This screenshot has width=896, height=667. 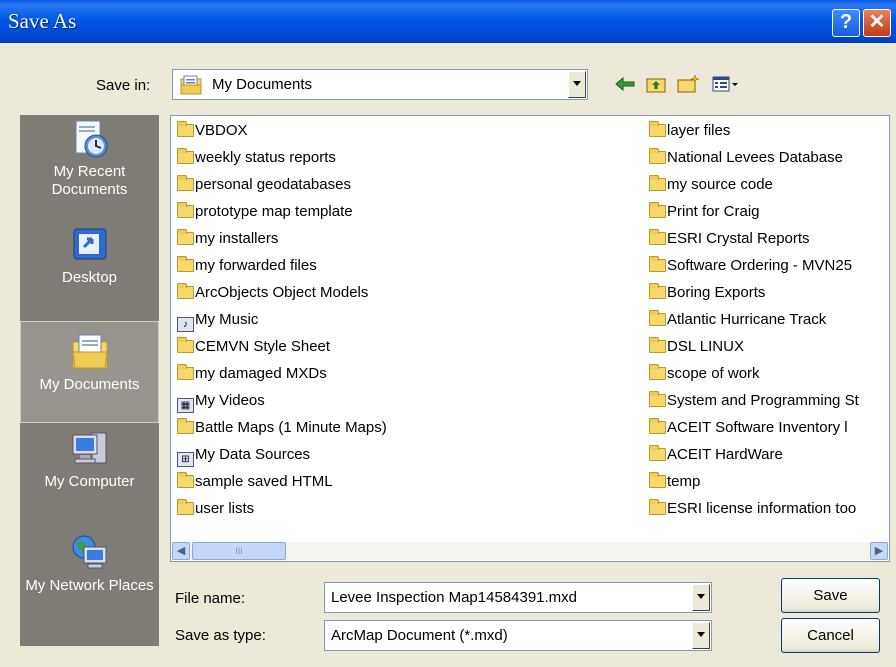 I want to click on place-my-documents: My Documents, so click(x=89, y=372).